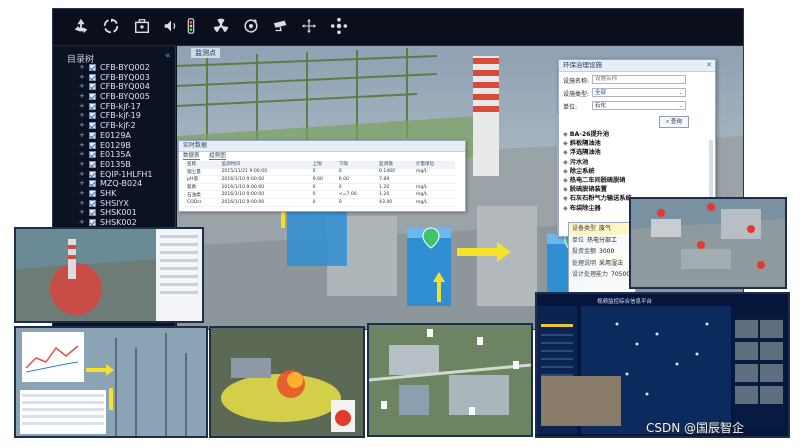 The width and height of the screenshot is (800, 447). What do you see at coordinates (127, 165) in the screenshot?
I see `sidebar-item: + E0135B` at bounding box center [127, 165].